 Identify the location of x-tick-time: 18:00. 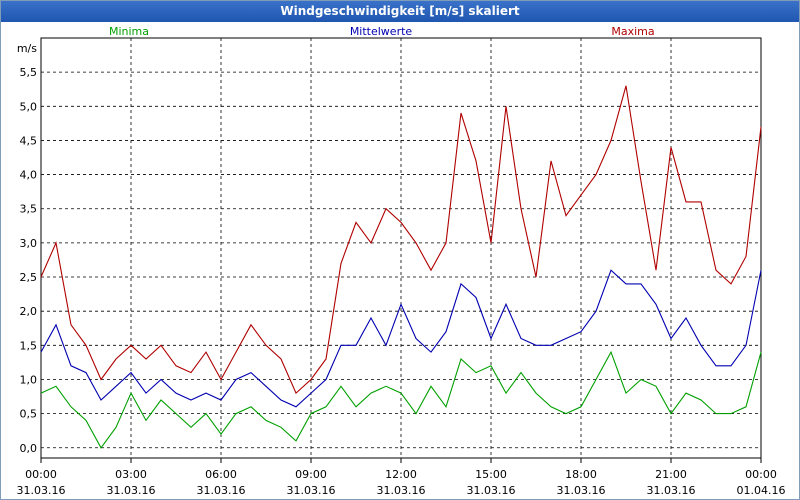
(581, 474).